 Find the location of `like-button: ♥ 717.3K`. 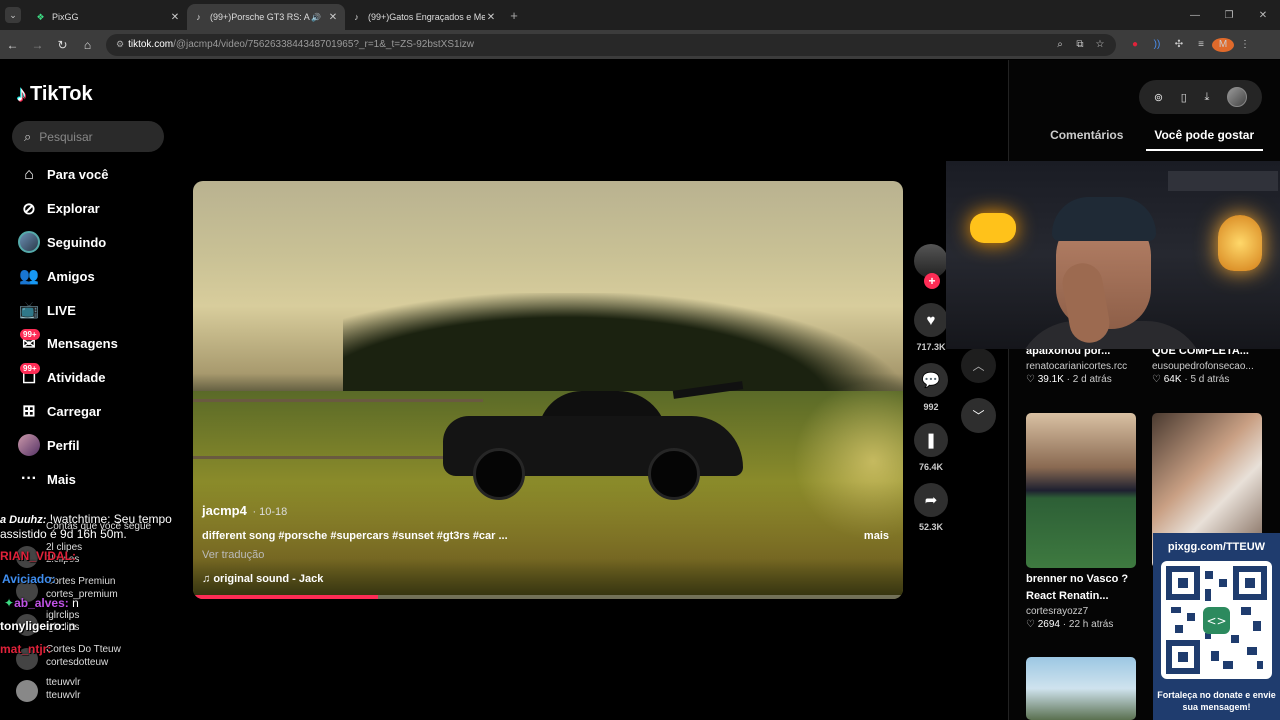

like-button: ♥ 717.3K is located at coordinates (931, 327).